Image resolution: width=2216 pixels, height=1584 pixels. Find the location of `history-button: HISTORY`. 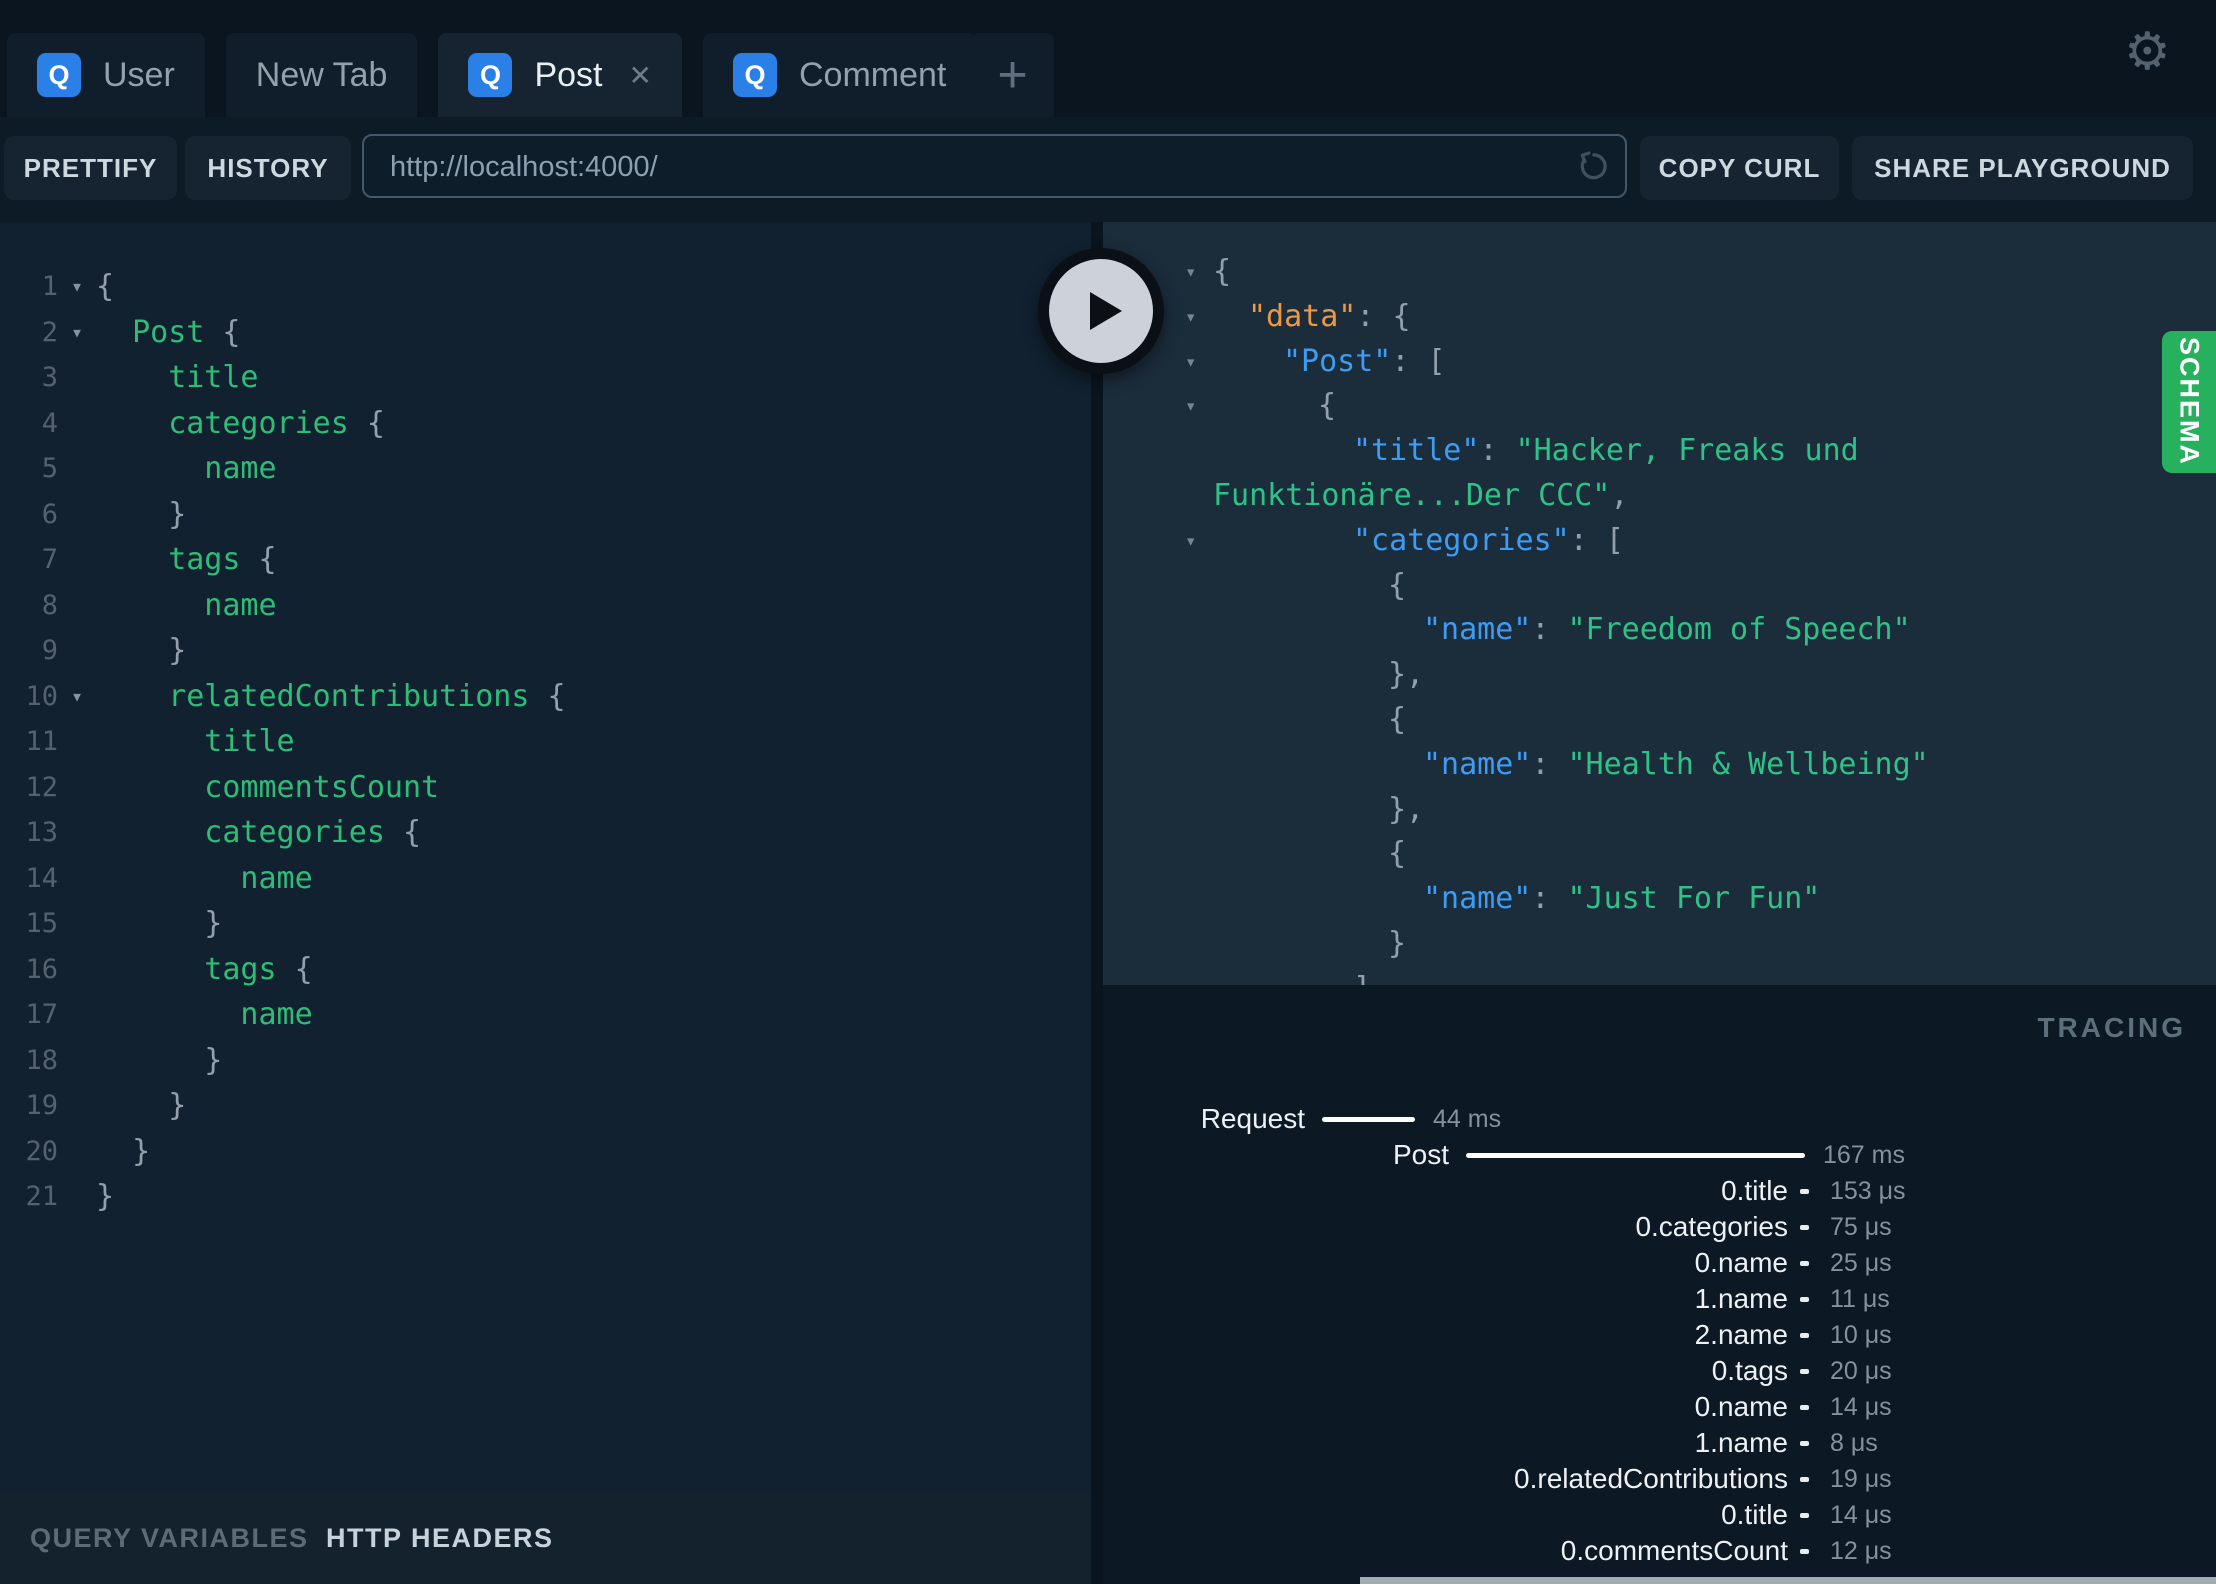

history-button: HISTORY is located at coordinates (268, 168).